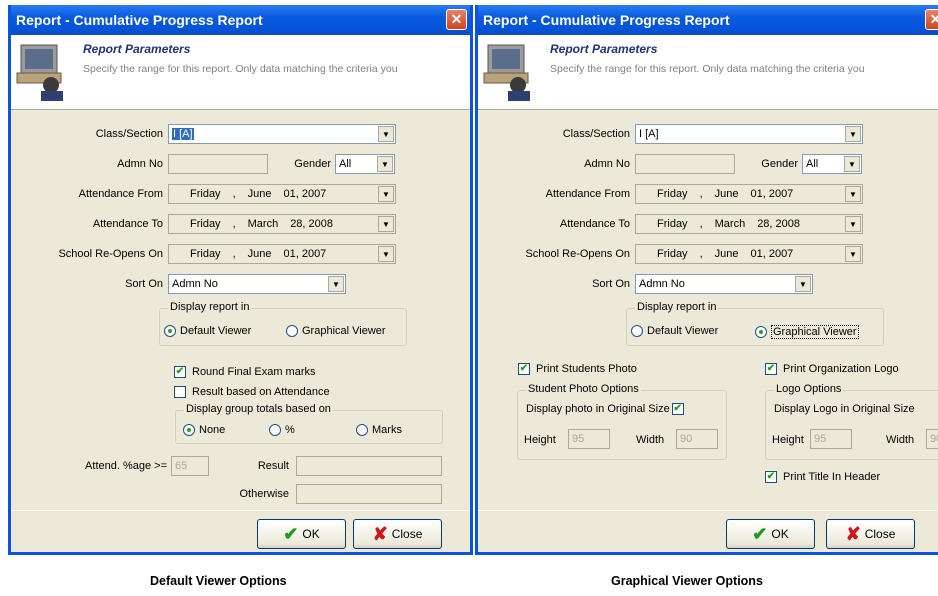 Image resolution: width=938 pixels, height=596 pixels. Describe the element at coordinates (127, 224) in the screenshot. I see `attendance-to-label: Attendance To` at that location.